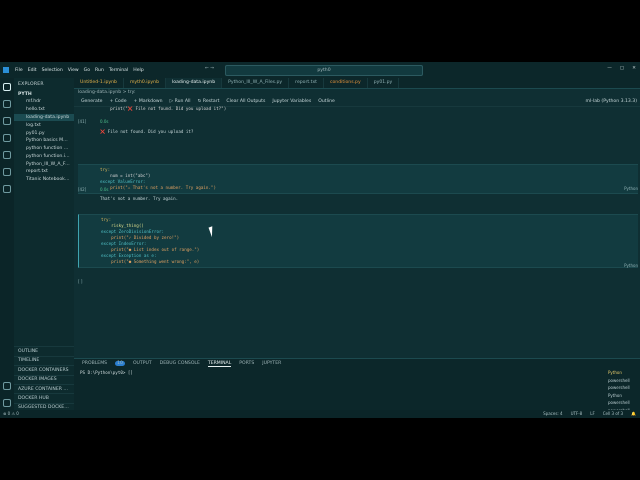 The height and width of the screenshot is (480, 640). Describe the element at coordinates (180, 101) in the screenshot. I see `run-all-button: ▷ Run All` at that location.